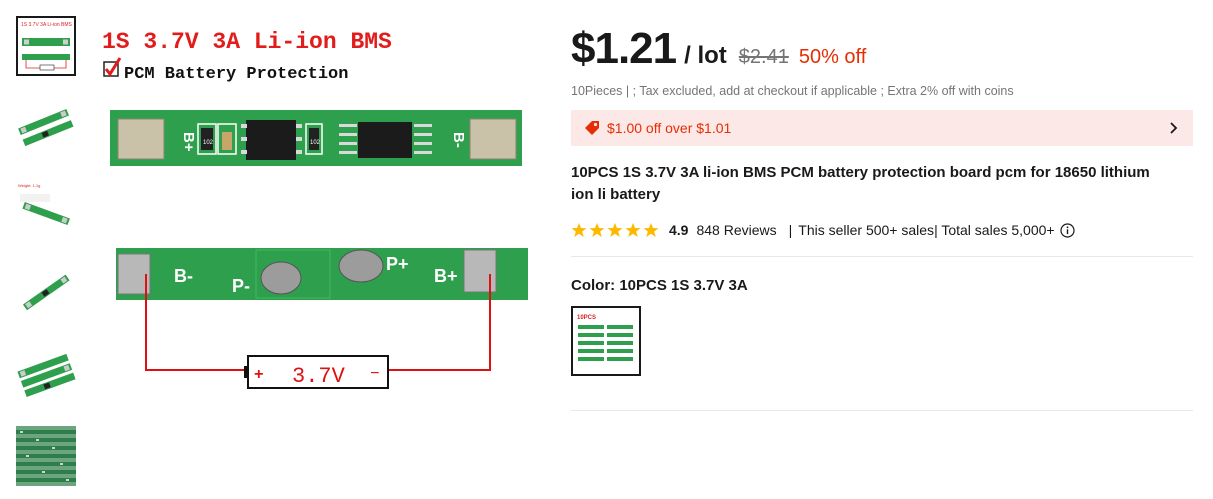  Describe the element at coordinates (1067, 230) in the screenshot. I see `info-icon` at that location.